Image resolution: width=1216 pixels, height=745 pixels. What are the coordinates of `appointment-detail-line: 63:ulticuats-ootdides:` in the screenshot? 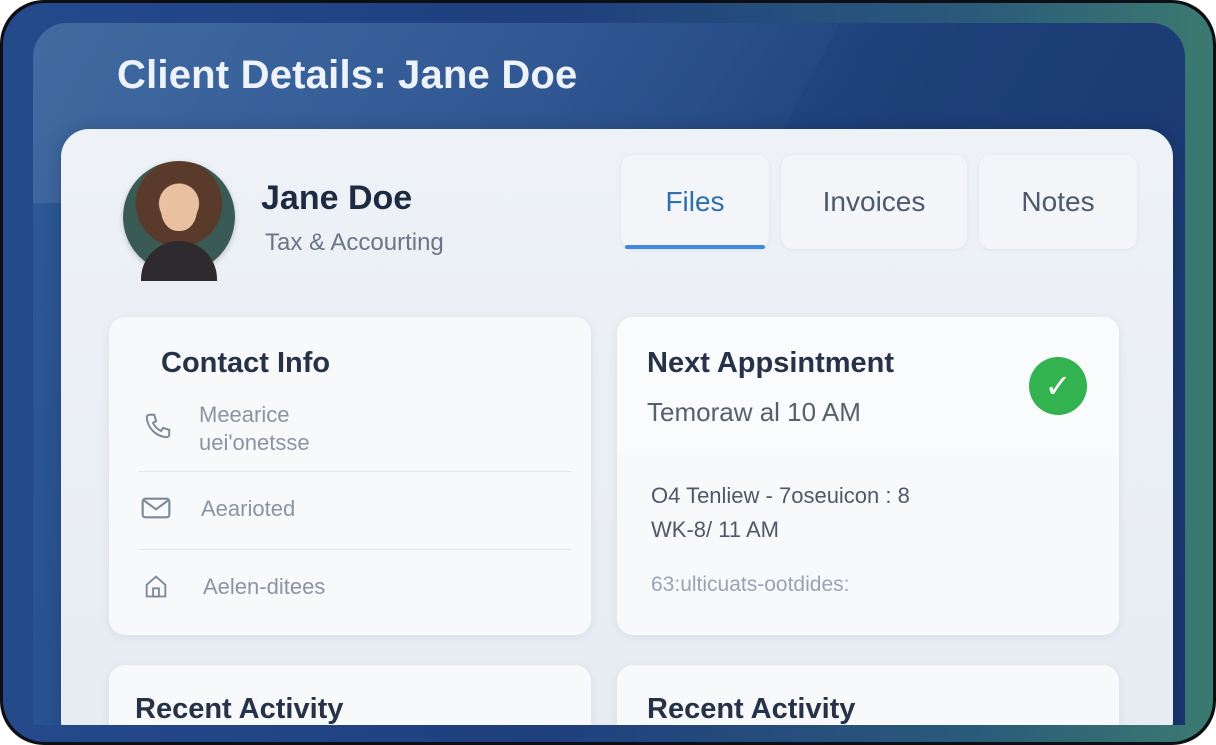 It's located at (750, 584).